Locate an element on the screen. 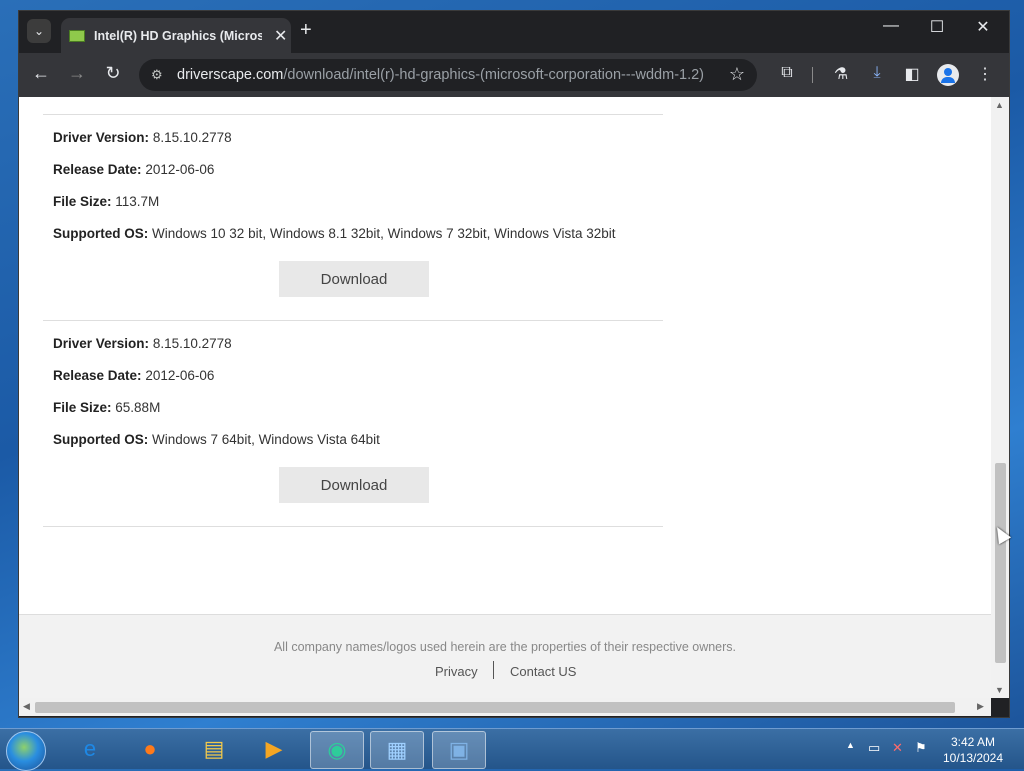 The width and height of the screenshot is (1024, 771). file-explorer-icon: ▤ is located at coordinates (214, 749).